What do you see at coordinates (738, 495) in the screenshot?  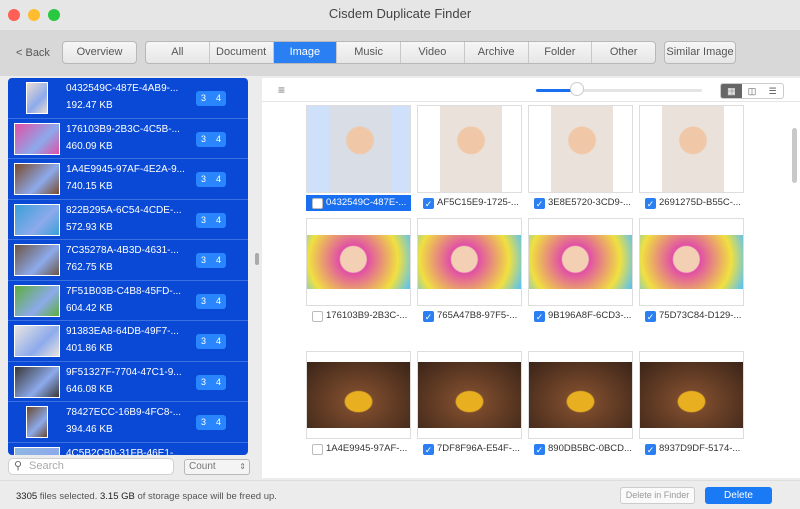 I see `delete-button: Delete` at bounding box center [738, 495].